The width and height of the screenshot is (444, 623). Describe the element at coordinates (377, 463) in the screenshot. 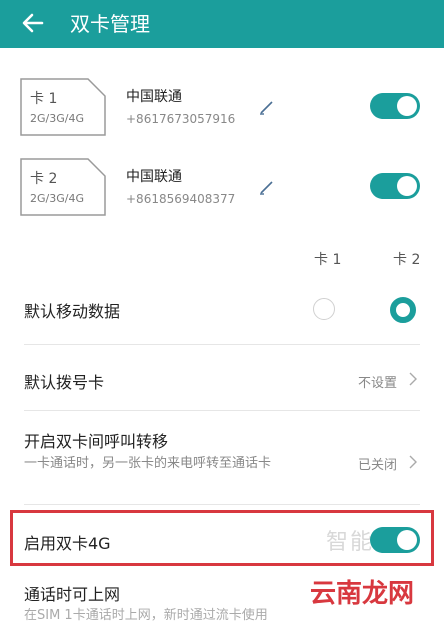

I see `call-forward-value: 已关闭` at that location.